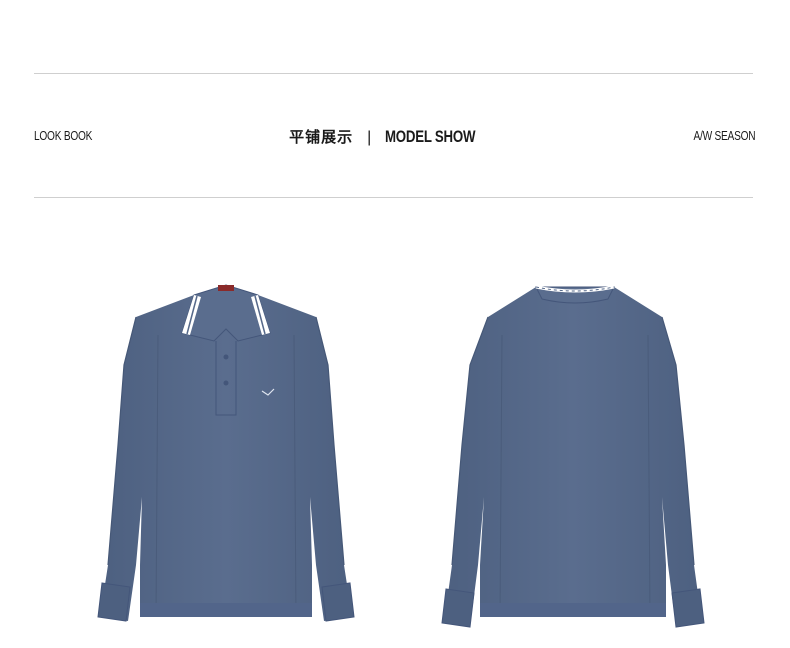 This screenshot has height=648, width=790. I want to click on top-divider, so click(393, 73).